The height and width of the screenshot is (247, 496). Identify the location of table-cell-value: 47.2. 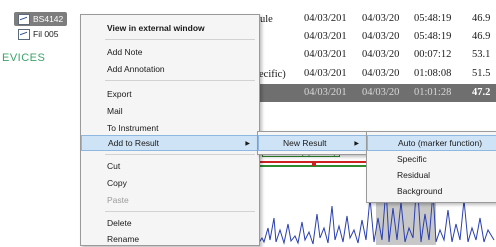
(481, 92).